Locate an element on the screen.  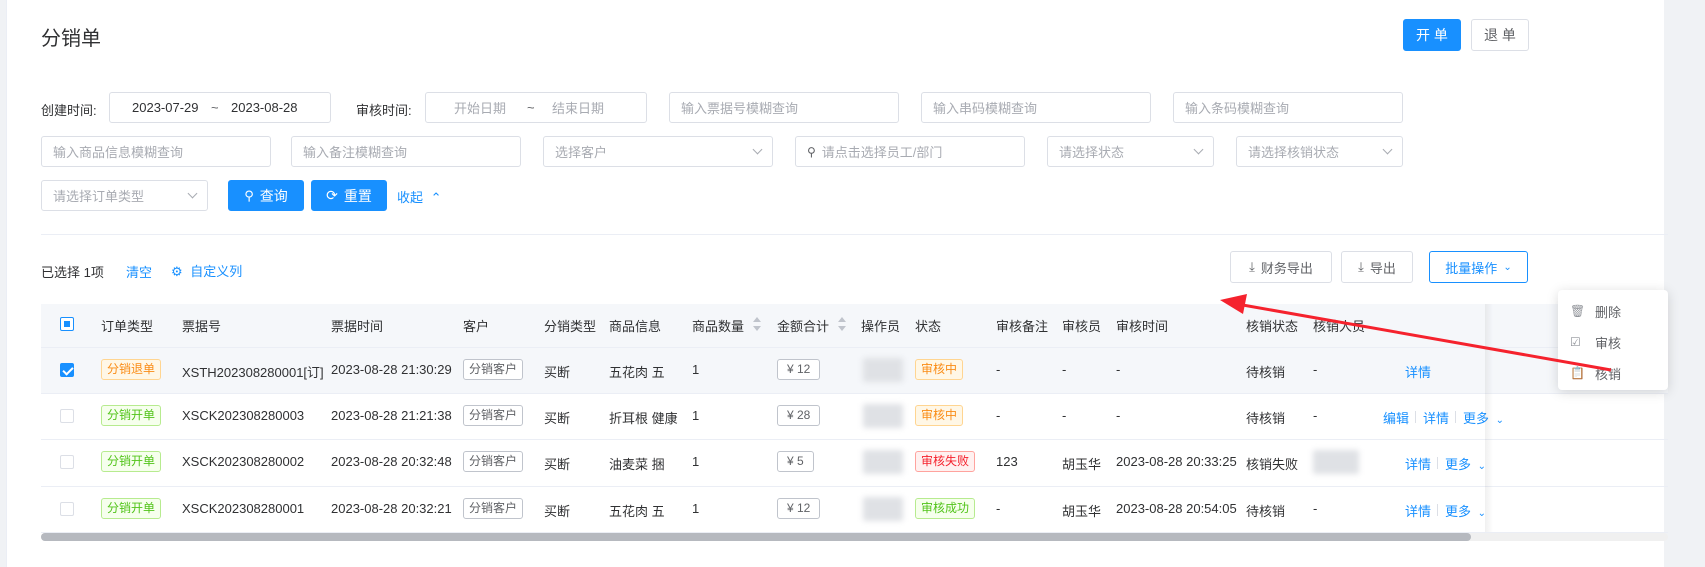
arrow-head is located at coordinates (1233, 304).